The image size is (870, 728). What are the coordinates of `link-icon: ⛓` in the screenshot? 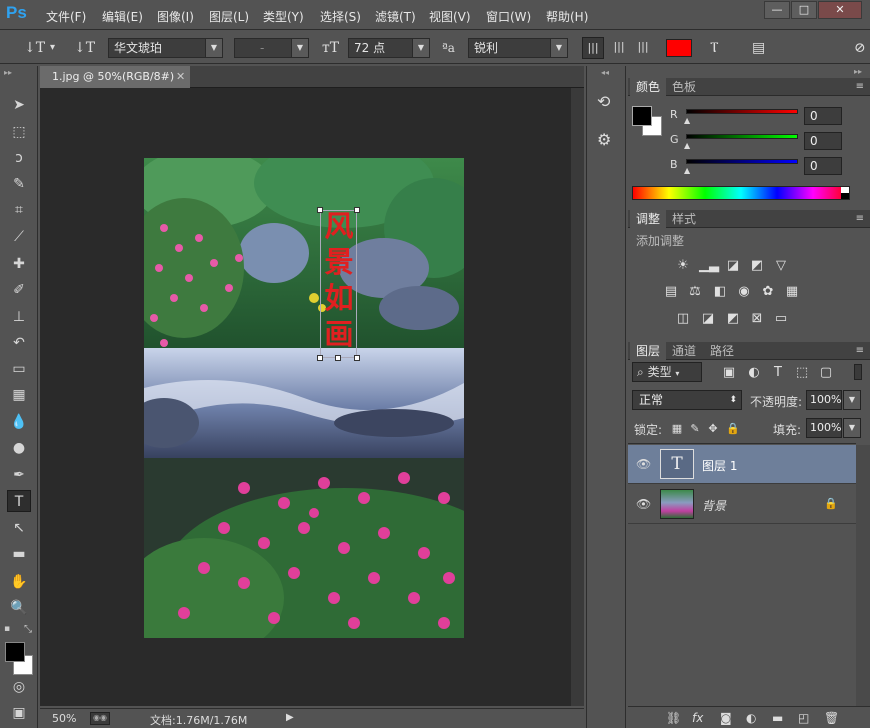 It's located at (673, 718).